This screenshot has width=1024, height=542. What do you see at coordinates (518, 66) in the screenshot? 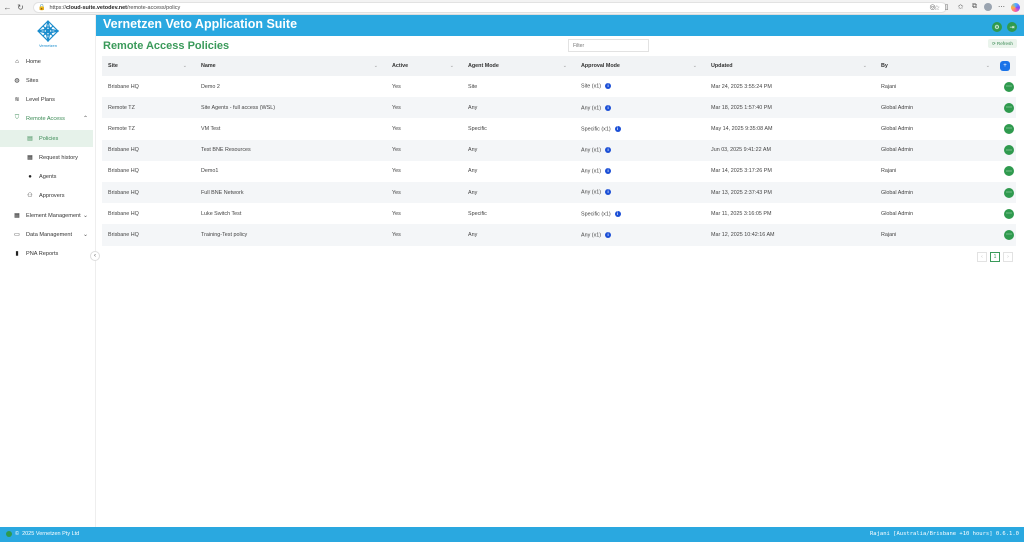
I see `column-header-agent-mode: Agent Mode ⌄` at bounding box center [518, 66].